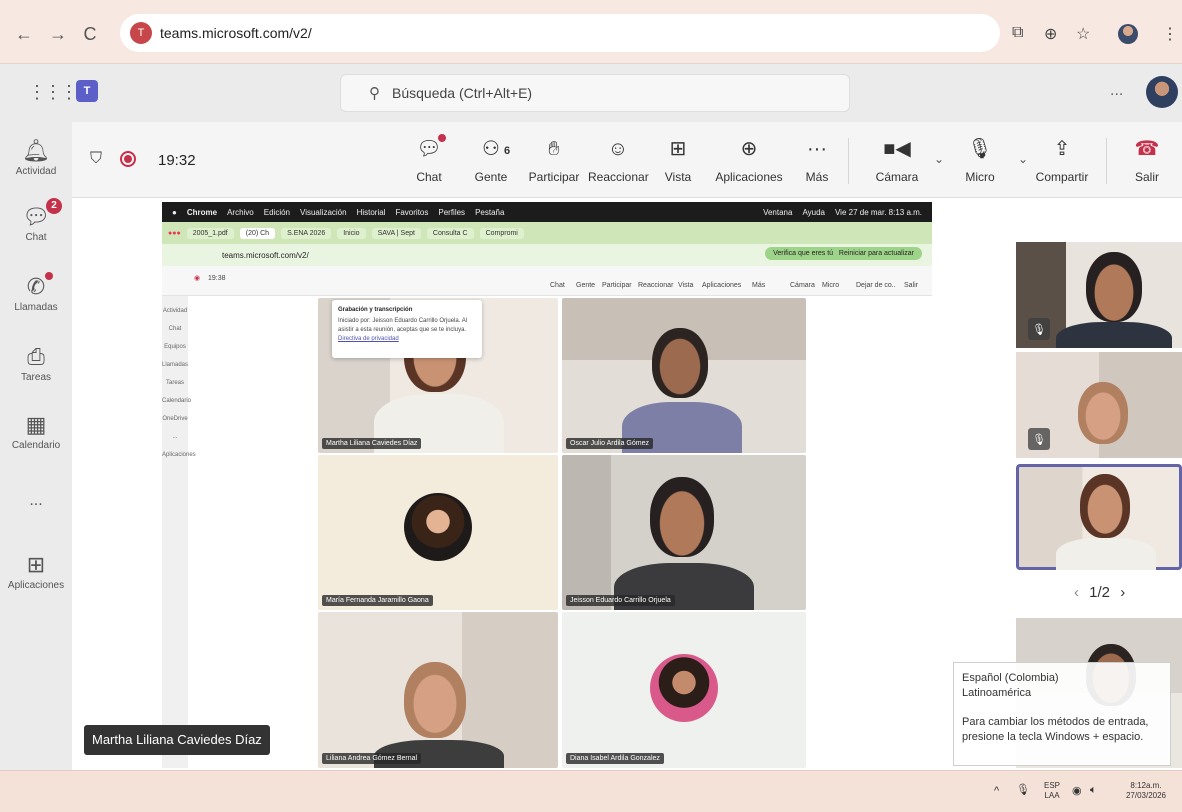 This screenshot has height=812, width=1182. Describe the element at coordinates (749, 160) in the screenshot. I see `apps-button: ⊕ Aplicaciones` at that location.